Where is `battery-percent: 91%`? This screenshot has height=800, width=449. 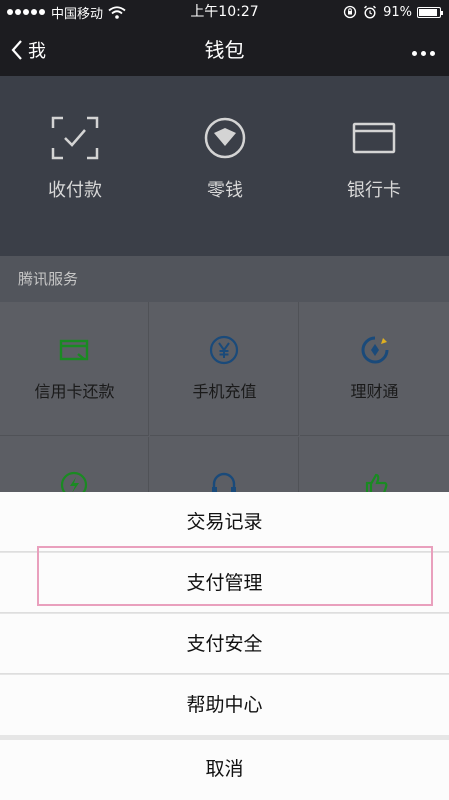 battery-percent: 91% is located at coordinates (397, 12).